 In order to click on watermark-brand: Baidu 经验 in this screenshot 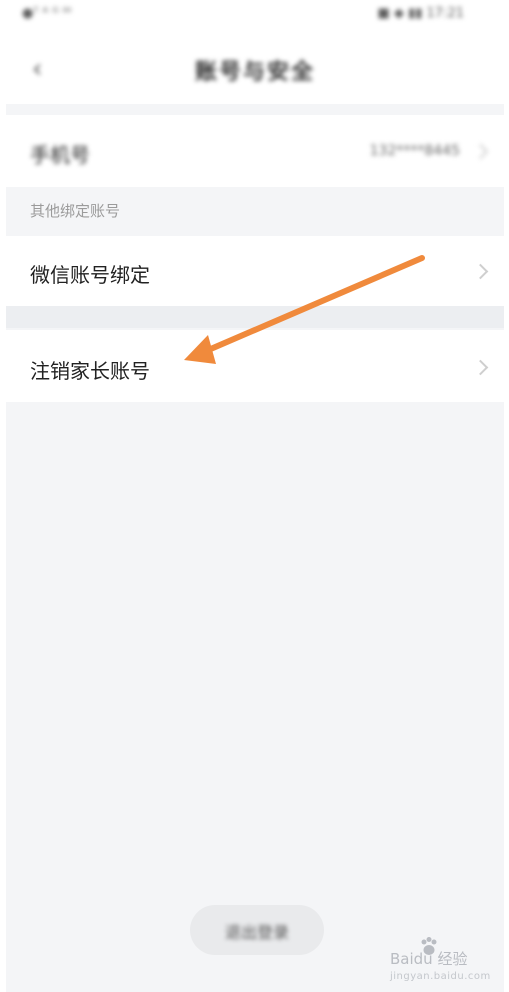, I will do `click(429, 959)`.